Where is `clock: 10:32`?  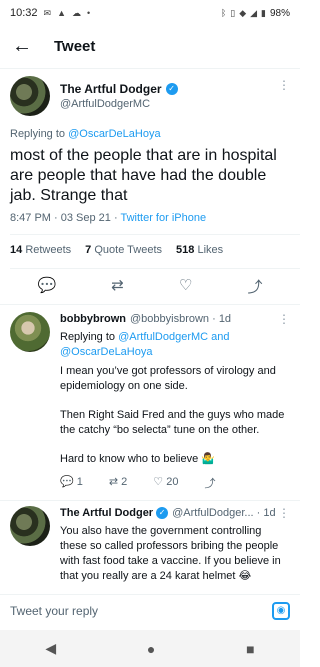 clock: 10:32 is located at coordinates (24, 13).